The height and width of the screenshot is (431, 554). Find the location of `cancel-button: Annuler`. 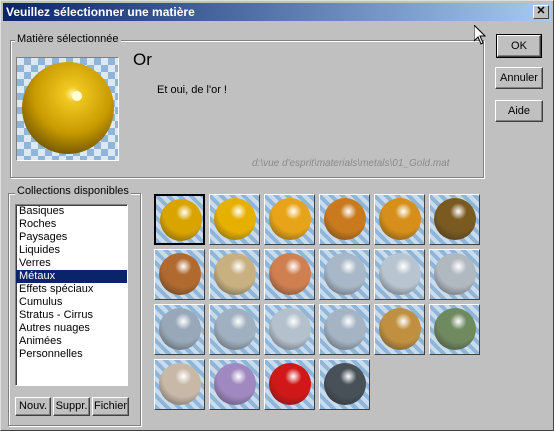

cancel-button: Annuler is located at coordinates (519, 78).